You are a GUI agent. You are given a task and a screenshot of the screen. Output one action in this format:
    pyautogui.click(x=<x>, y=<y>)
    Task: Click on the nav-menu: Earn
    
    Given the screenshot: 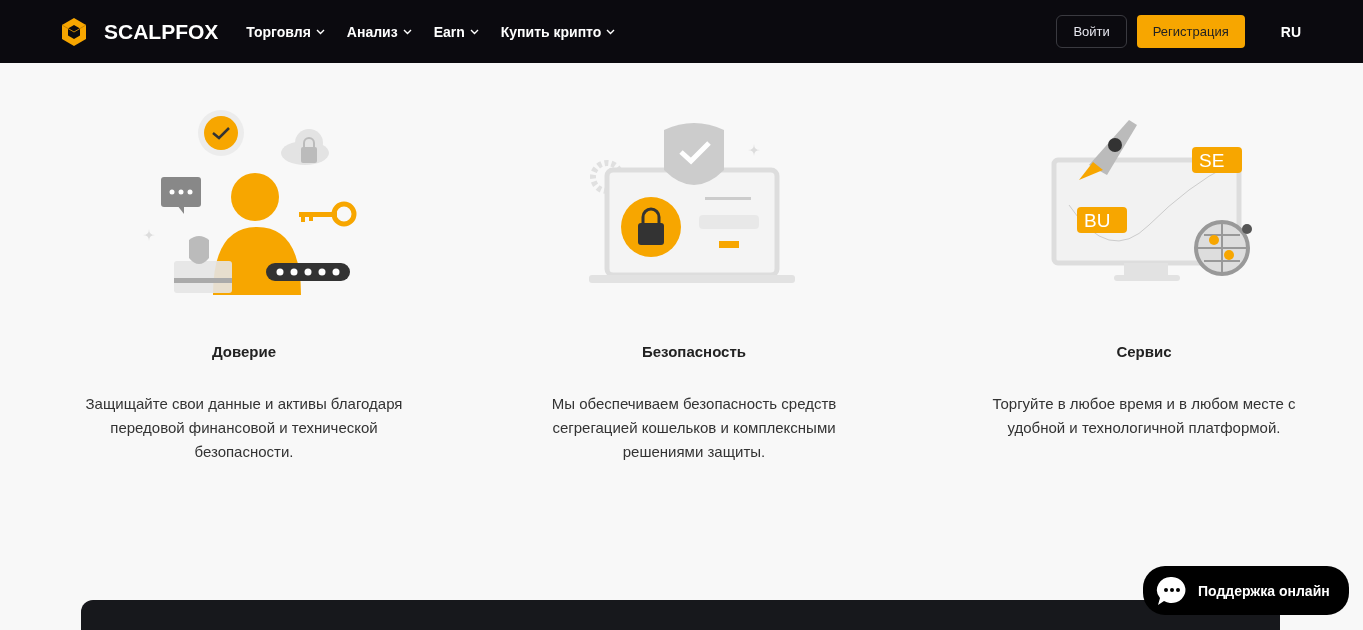 What is the action you would take?
    pyautogui.click(x=456, y=31)
    